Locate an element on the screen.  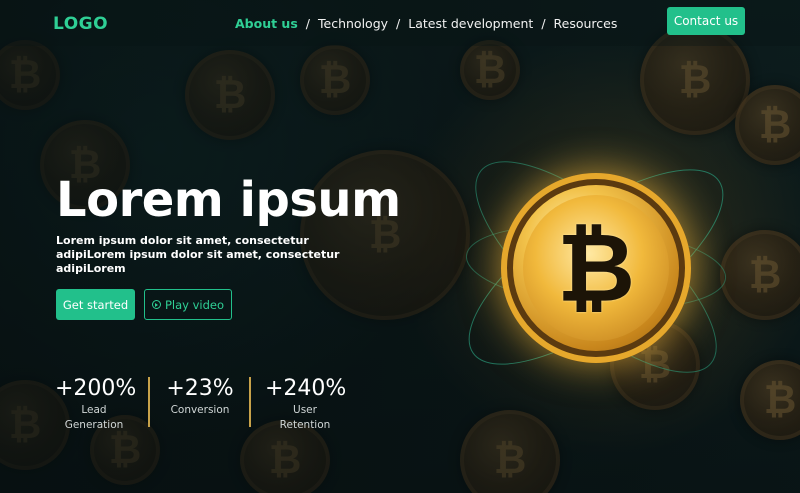
stat-value: +240% is located at coordinates (306, 388).